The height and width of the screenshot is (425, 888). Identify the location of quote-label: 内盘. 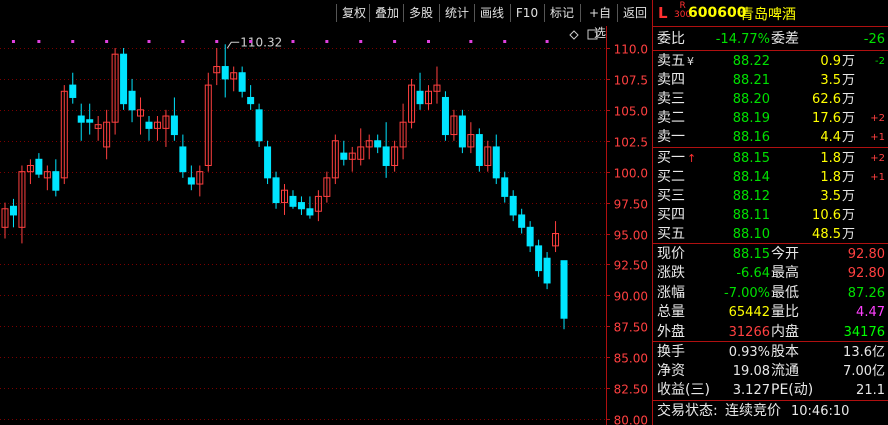
(785, 331).